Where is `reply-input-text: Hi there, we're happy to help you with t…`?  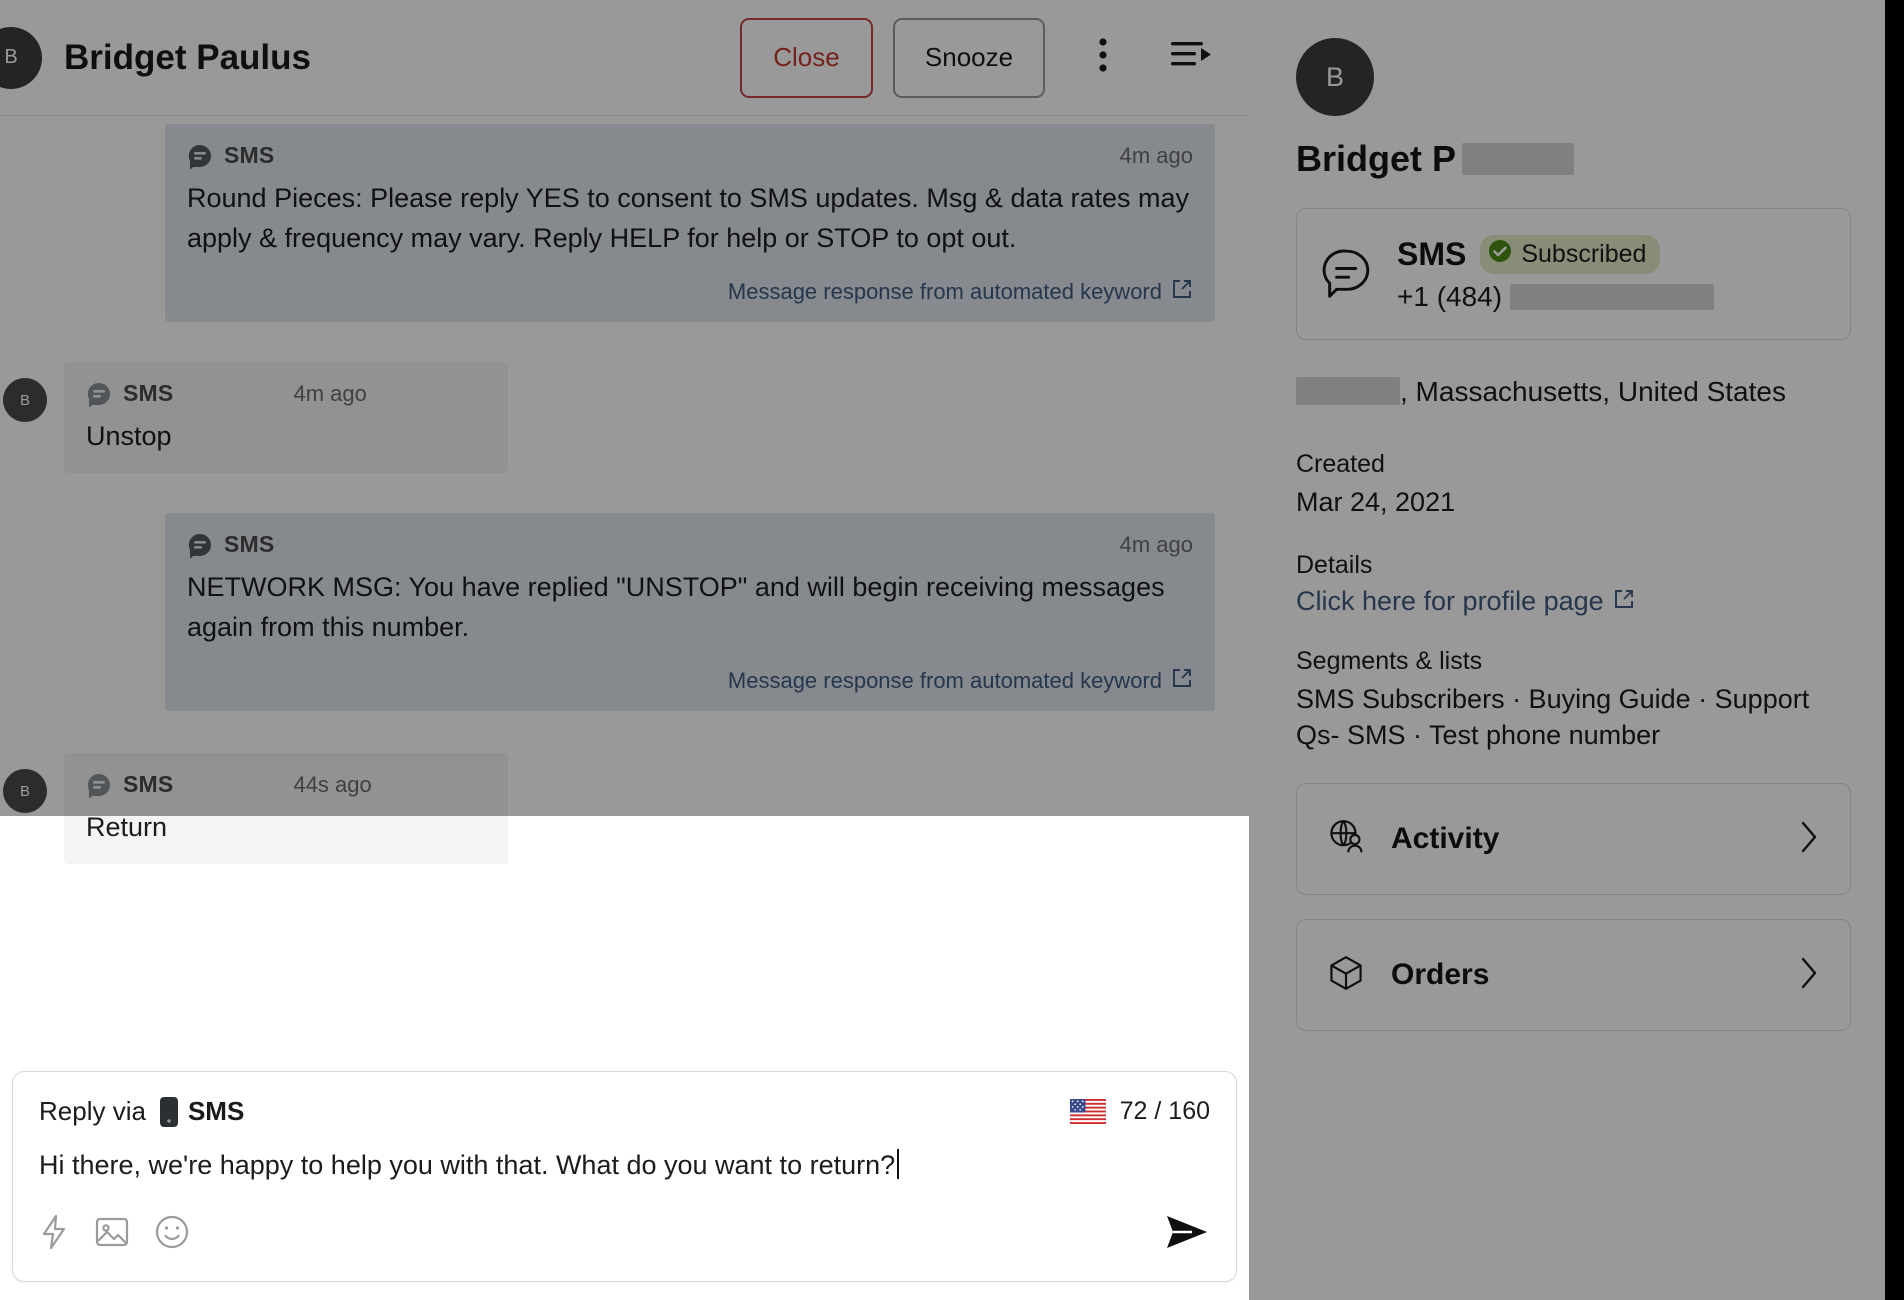 reply-input-text: Hi there, we're happy to help you with t… is located at coordinates (467, 1165).